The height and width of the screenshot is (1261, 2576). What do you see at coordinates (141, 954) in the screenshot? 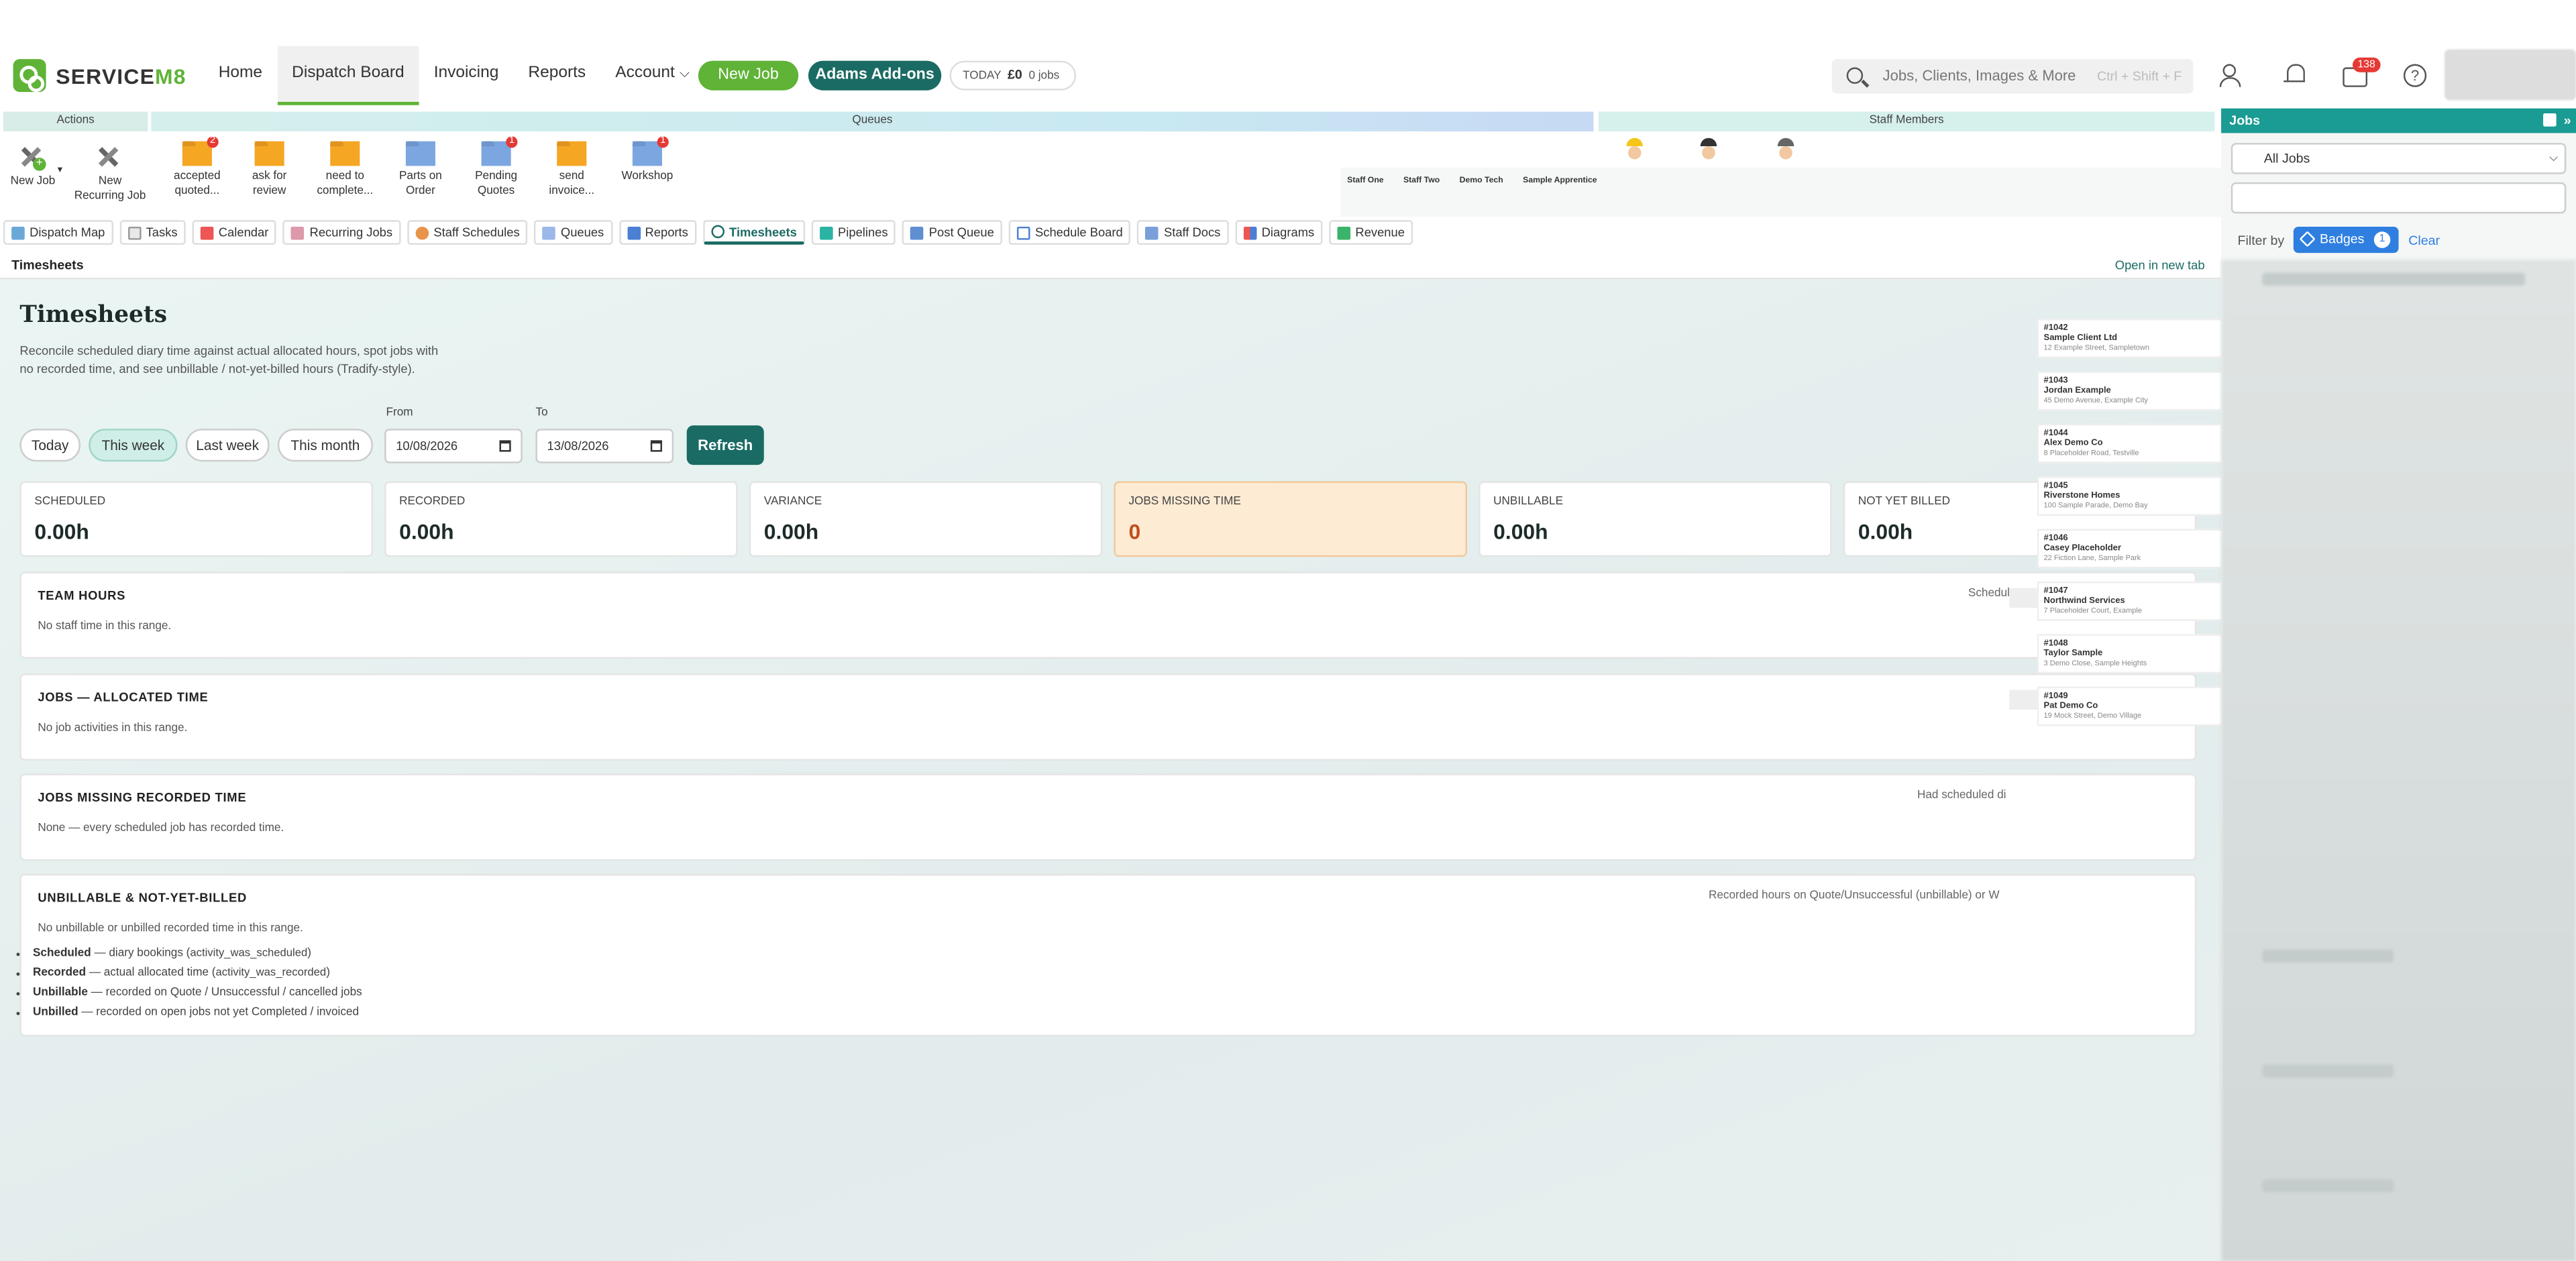
I see `legend-text: — diary bookings (` at bounding box center [141, 954].